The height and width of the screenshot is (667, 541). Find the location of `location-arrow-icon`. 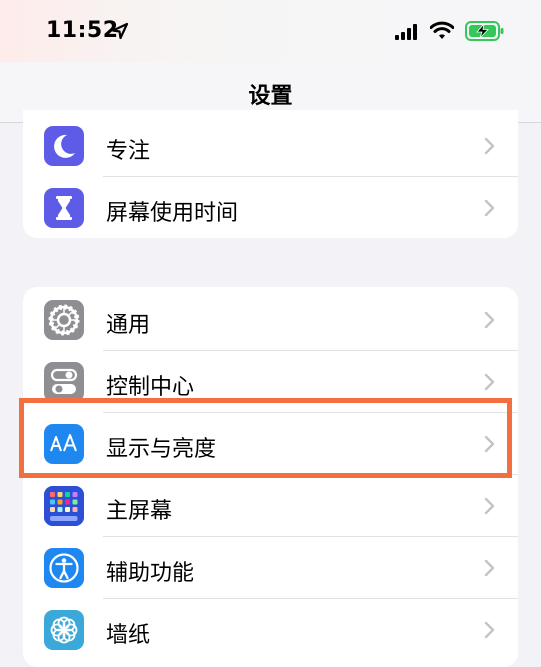

location-arrow-icon is located at coordinates (120, 31).